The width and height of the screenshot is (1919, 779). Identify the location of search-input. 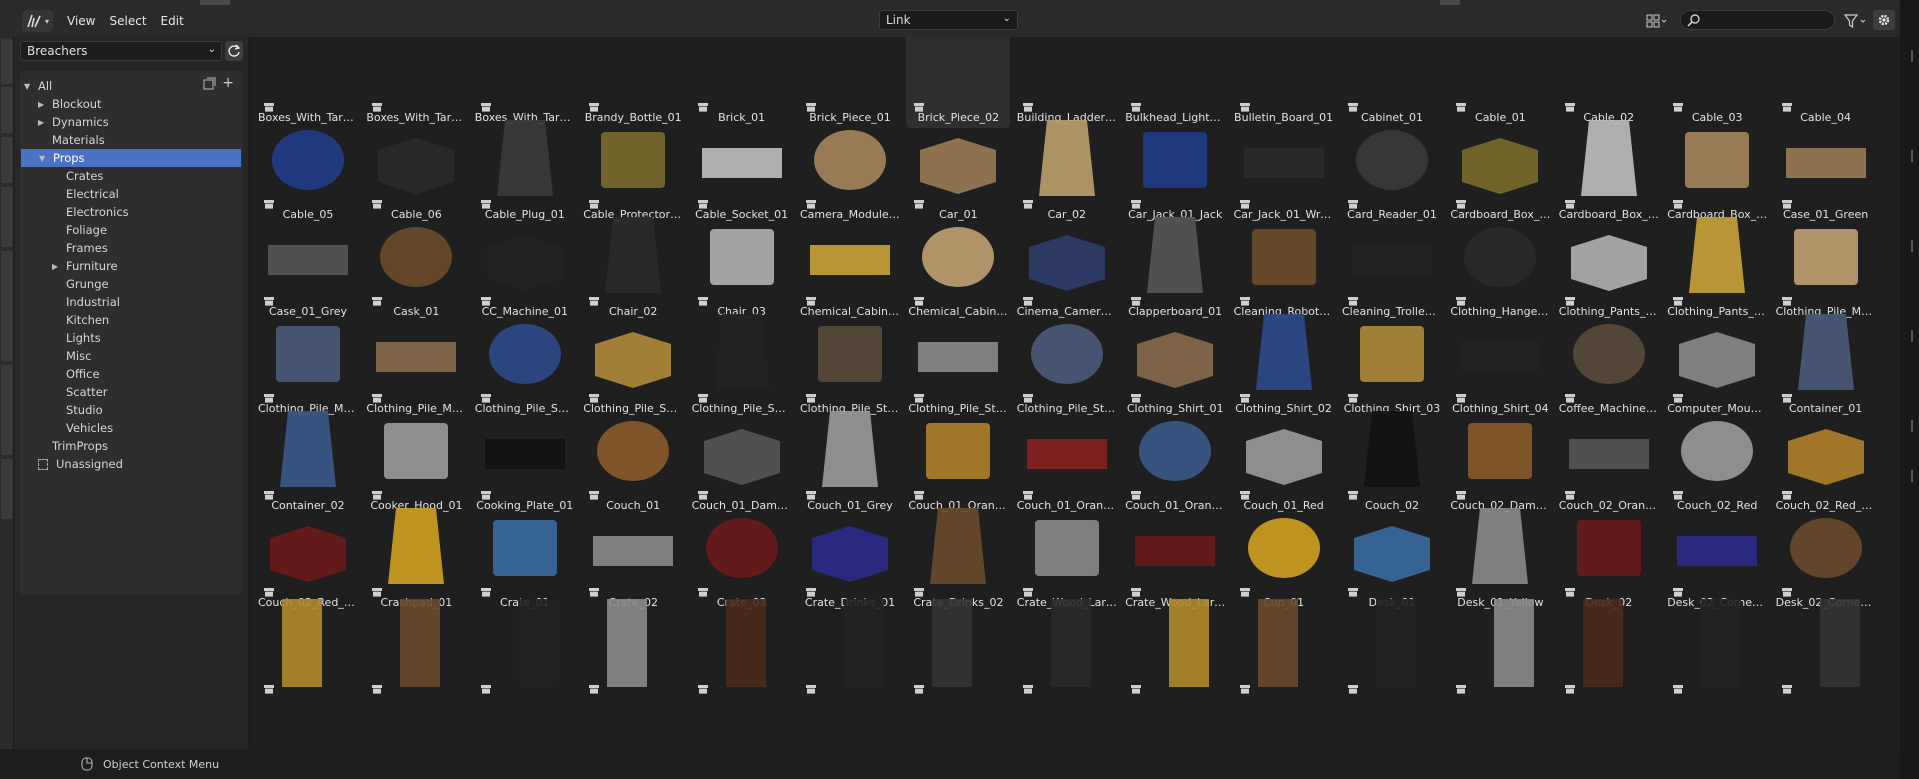
(1765, 20).